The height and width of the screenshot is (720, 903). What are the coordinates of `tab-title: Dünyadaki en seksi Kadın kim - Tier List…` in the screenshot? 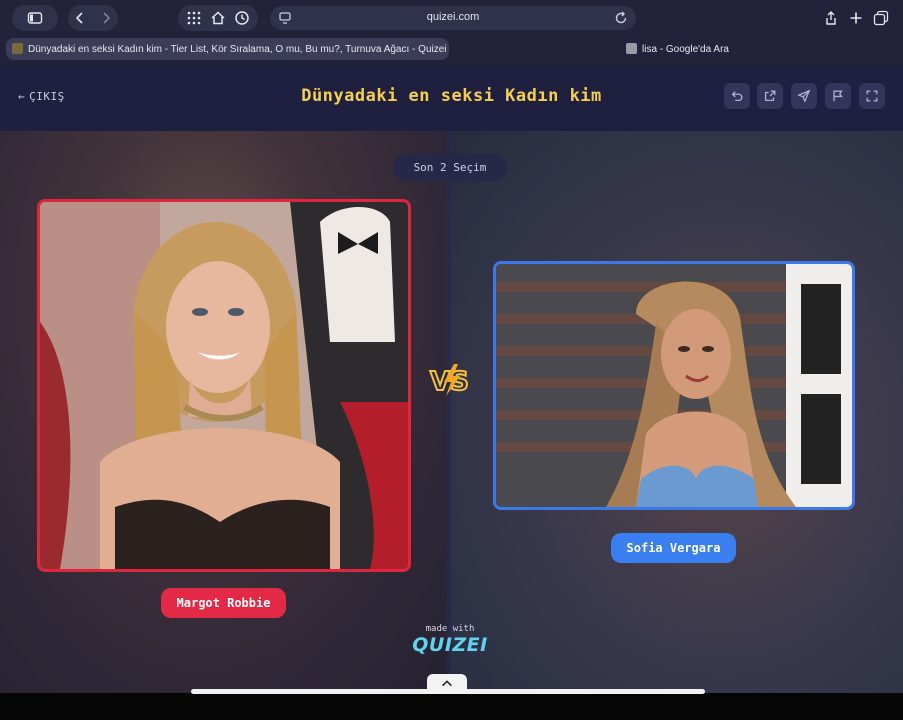 It's located at (237, 49).